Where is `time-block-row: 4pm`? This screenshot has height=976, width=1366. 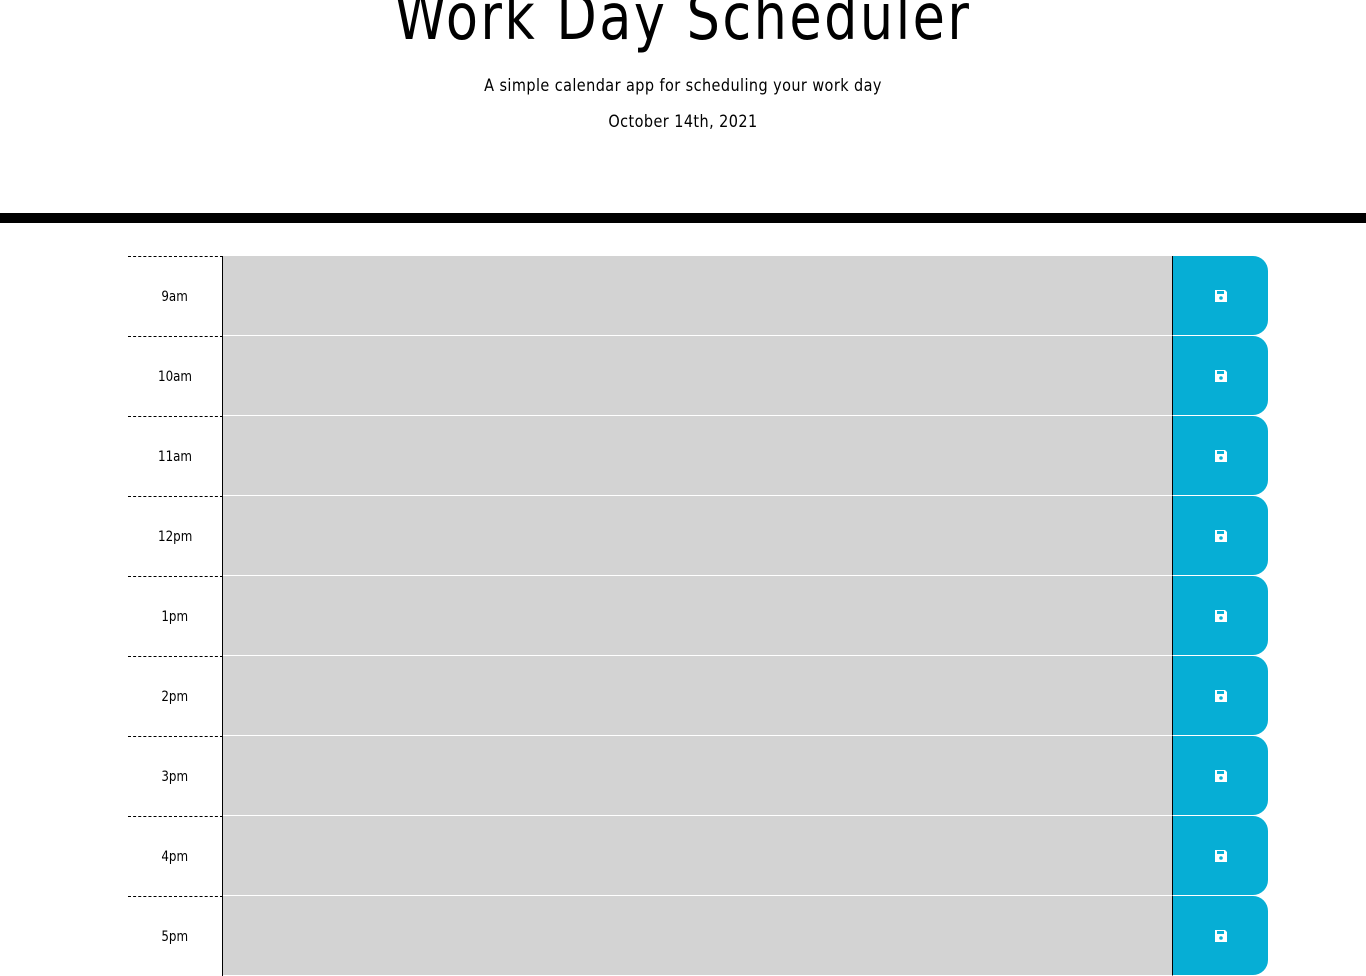 time-block-row: 4pm is located at coordinates (698, 856).